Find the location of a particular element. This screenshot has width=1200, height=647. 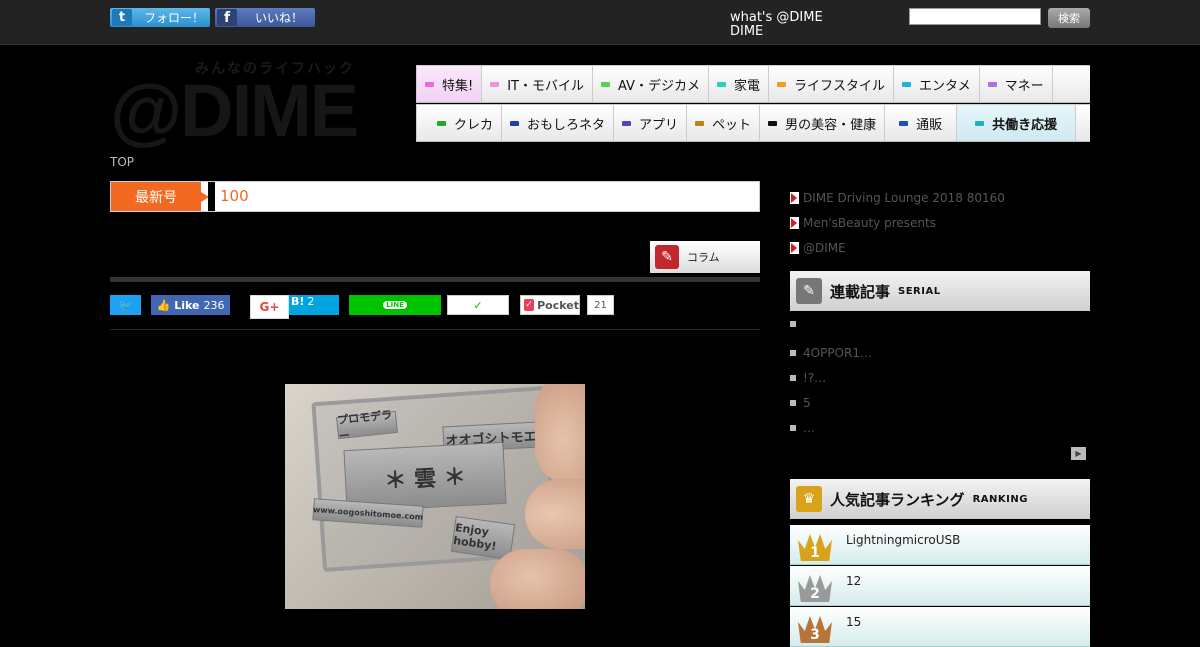

pocket-save-button: ✓ Pocket is located at coordinates (550, 305).